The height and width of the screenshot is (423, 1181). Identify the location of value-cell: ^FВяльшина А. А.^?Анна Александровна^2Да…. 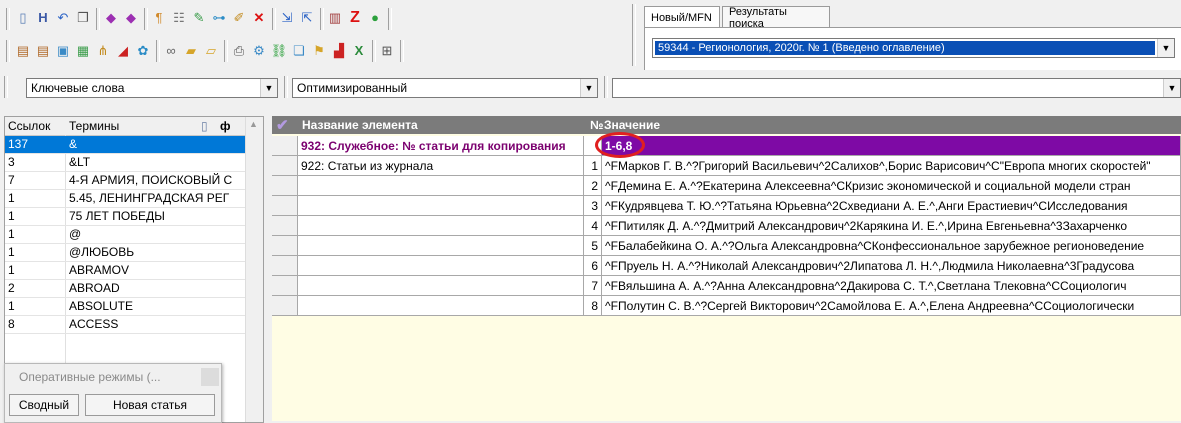
(891, 286).